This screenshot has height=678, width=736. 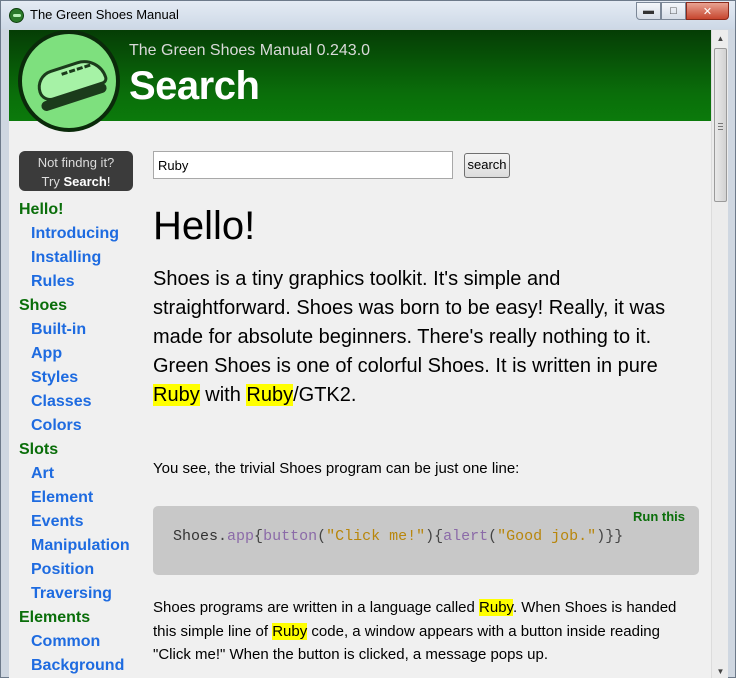 What do you see at coordinates (66, 258) in the screenshot?
I see `sidebar-item-installing: Installing` at bounding box center [66, 258].